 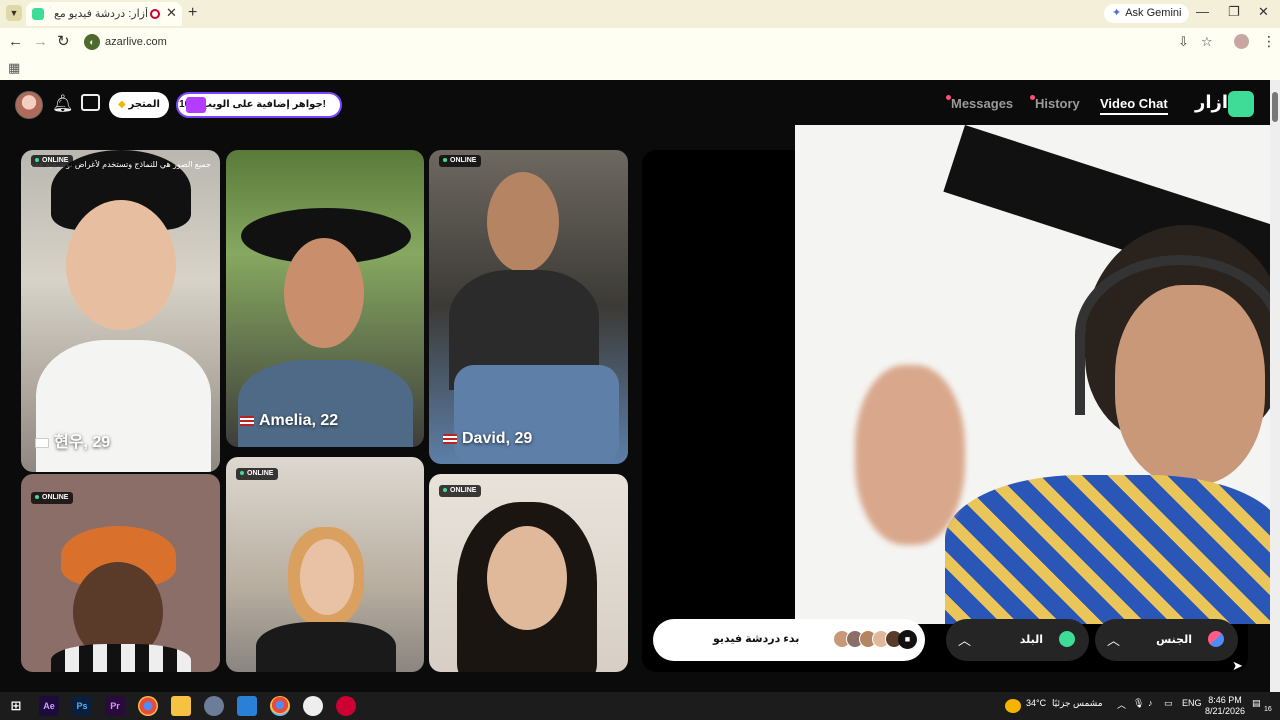 What do you see at coordinates (289, 421) in the screenshot?
I see `profile-name: Amelia, 22` at bounding box center [289, 421].